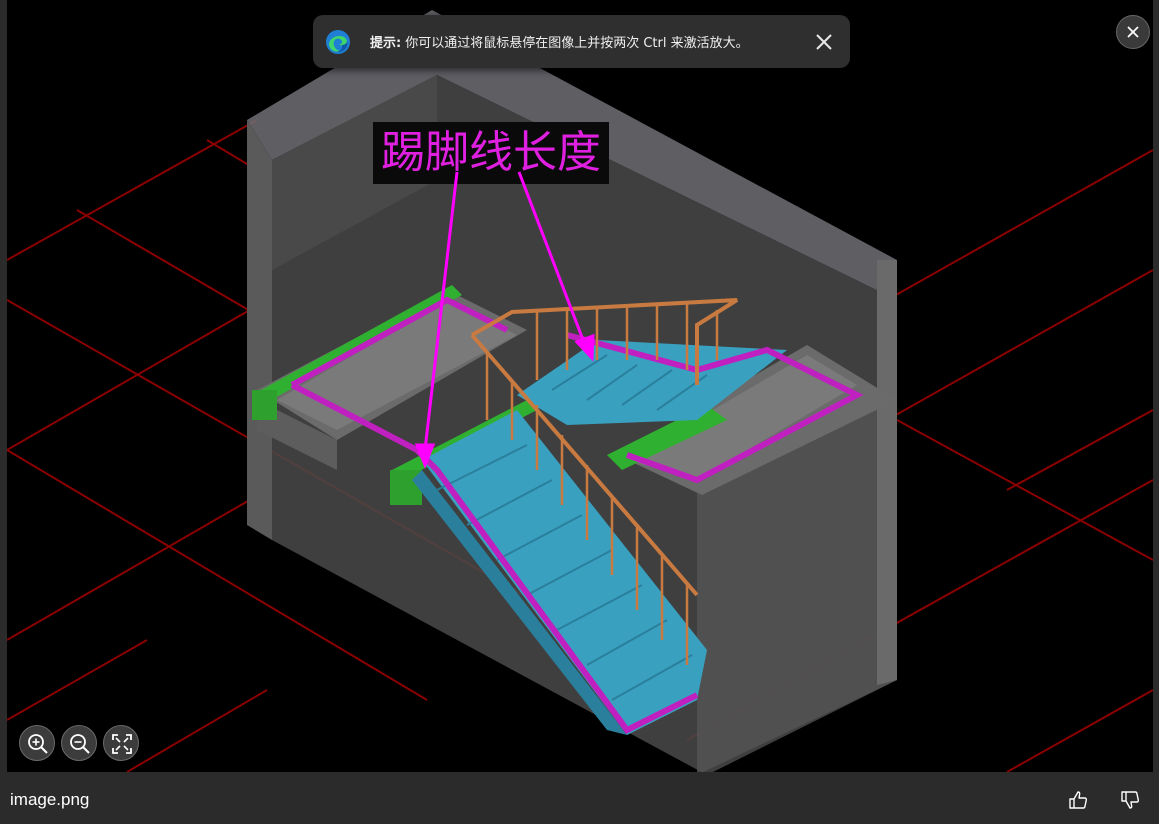  Describe the element at coordinates (579, 798) in the screenshot. I see `viewer-footer: image.png` at that location.